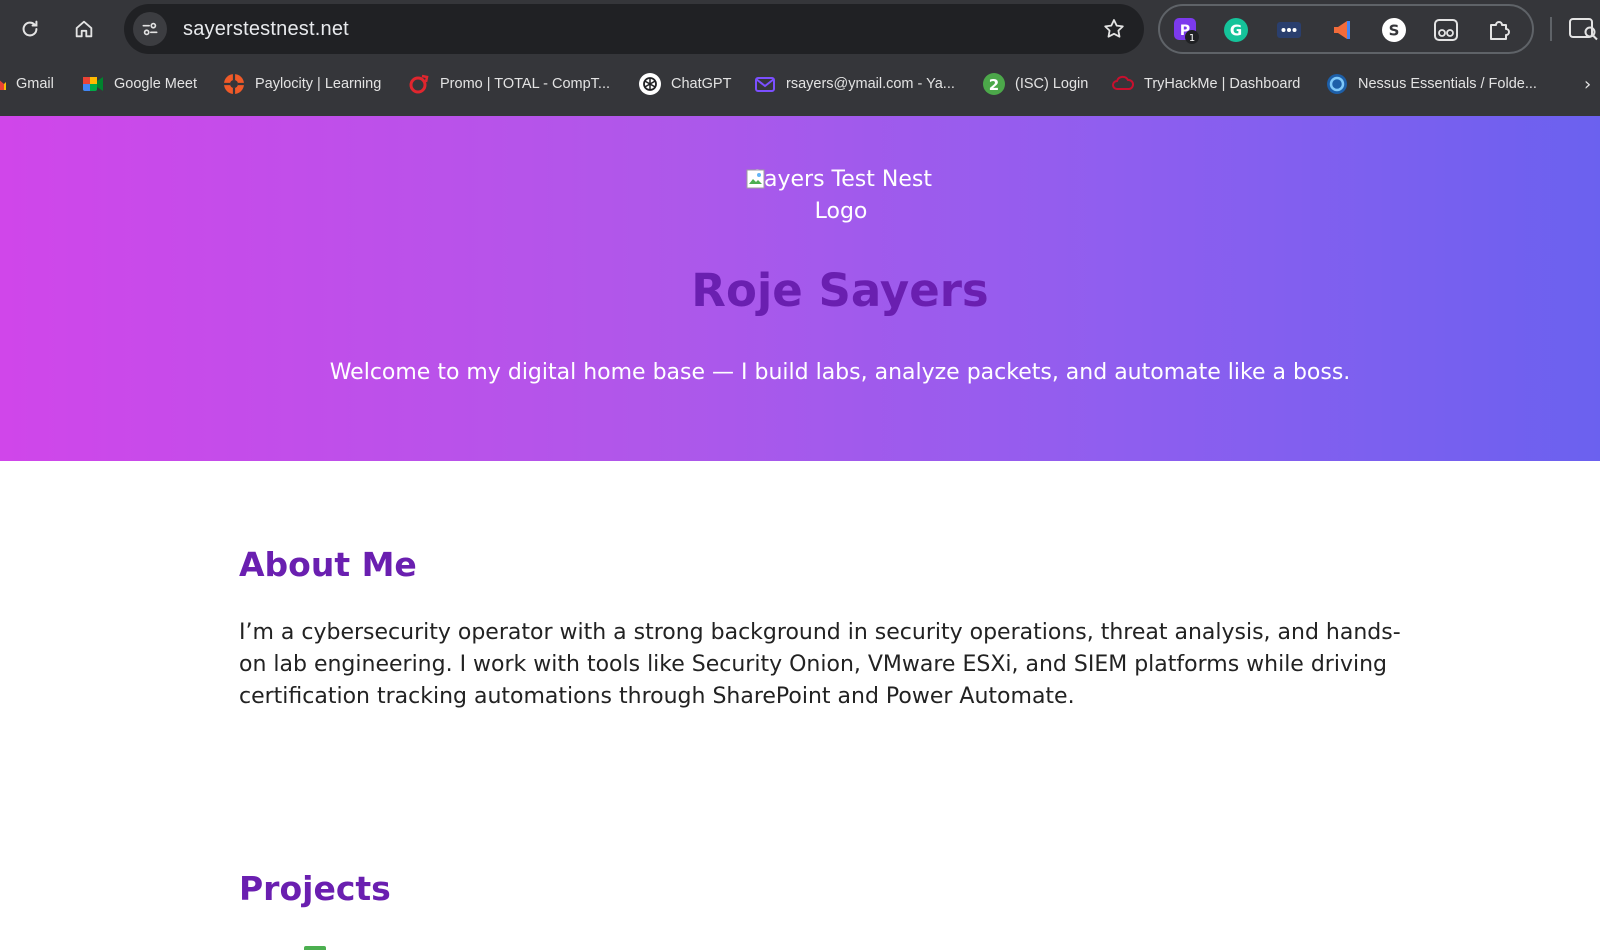 The width and height of the screenshot is (1600, 950). What do you see at coordinates (650, 84) in the screenshot?
I see `chatgpt-icon` at bounding box center [650, 84].